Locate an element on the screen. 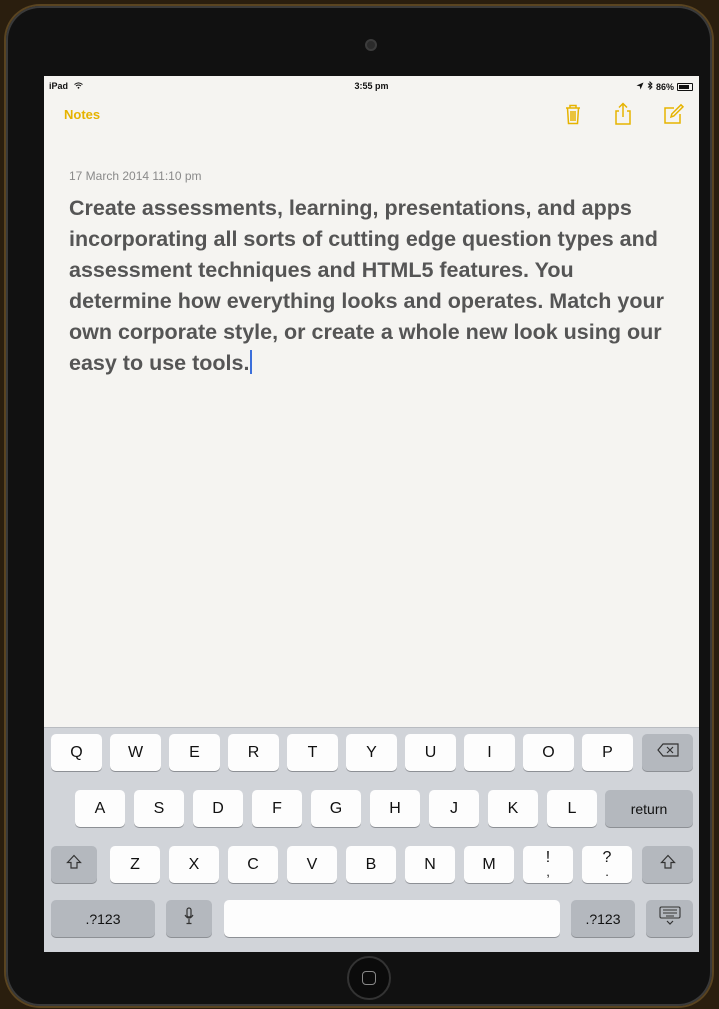 The width and height of the screenshot is (719, 1009). key-f: F is located at coordinates (277, 808).